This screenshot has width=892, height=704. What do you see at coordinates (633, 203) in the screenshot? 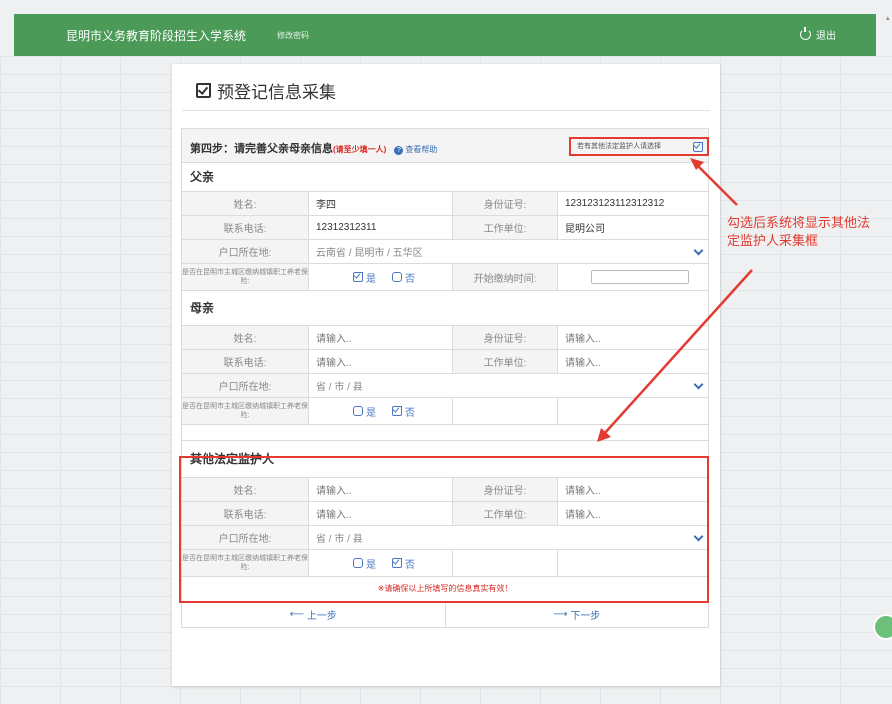
I see `father-id-input: 123123123112312312` at bounding box center [633, 203].